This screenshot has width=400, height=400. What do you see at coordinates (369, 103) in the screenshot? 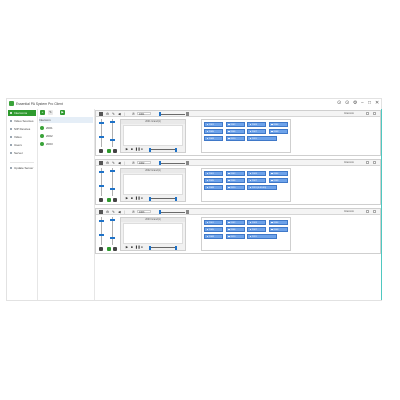
I see `maximize-button: □` at bounding box center [369, 103].